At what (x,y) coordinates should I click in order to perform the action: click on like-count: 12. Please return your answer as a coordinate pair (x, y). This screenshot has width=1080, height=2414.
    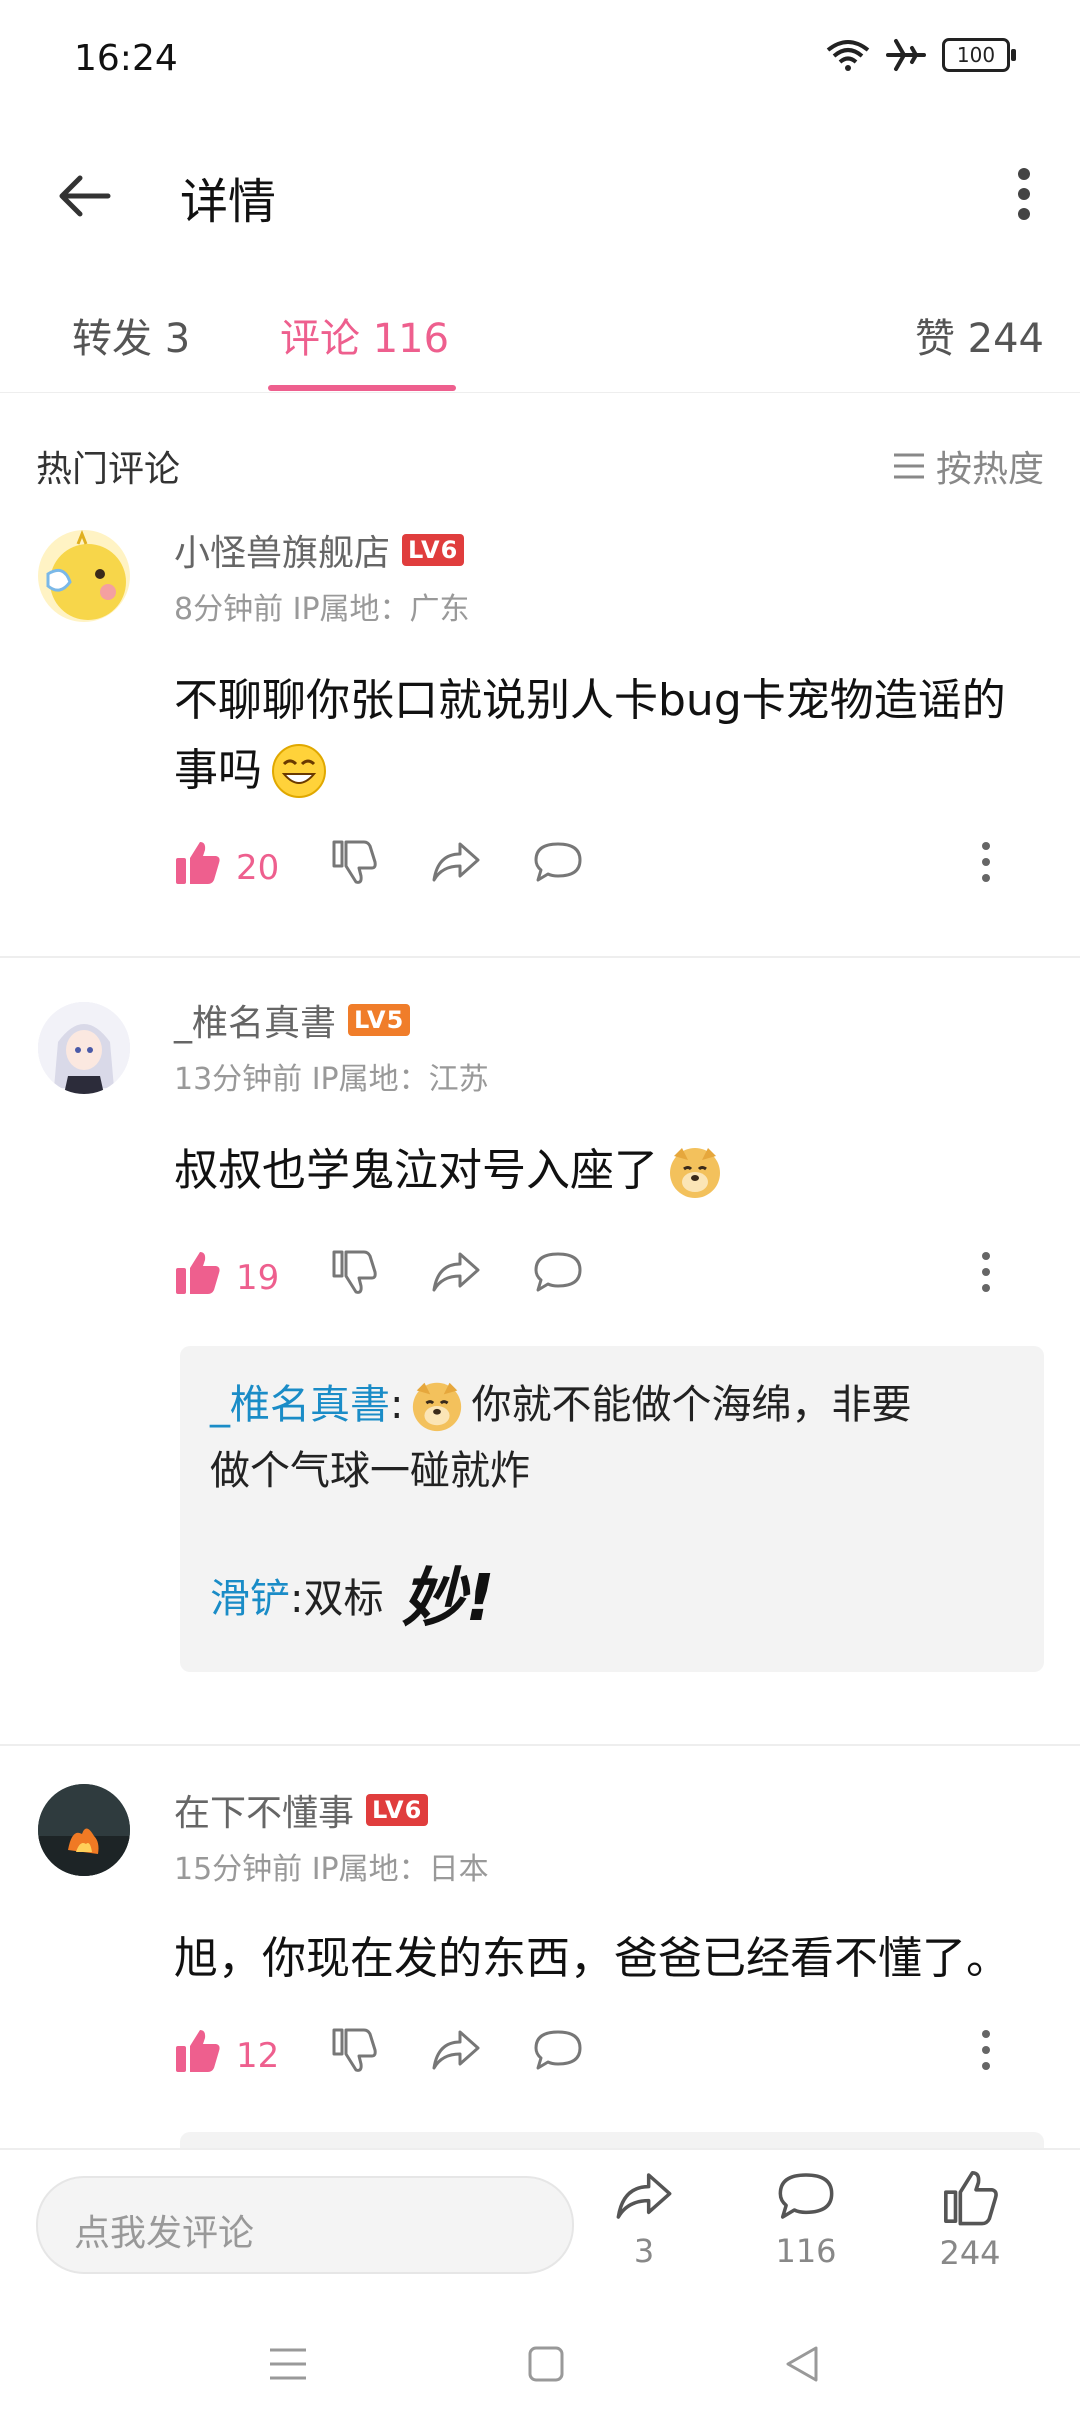
    Looking at the image, I should click on (258, 2056).